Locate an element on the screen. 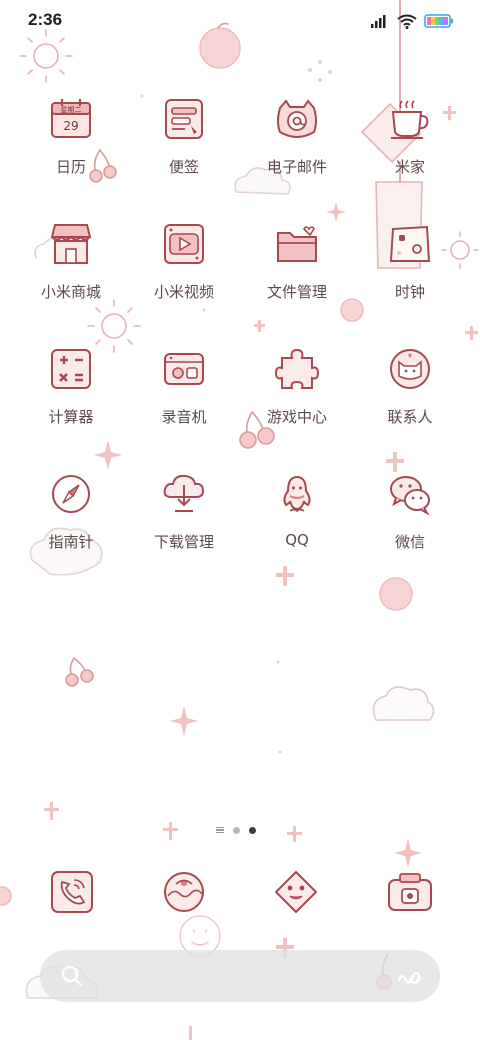  status-bar: 2:36 is located at coordinates (240, 21).